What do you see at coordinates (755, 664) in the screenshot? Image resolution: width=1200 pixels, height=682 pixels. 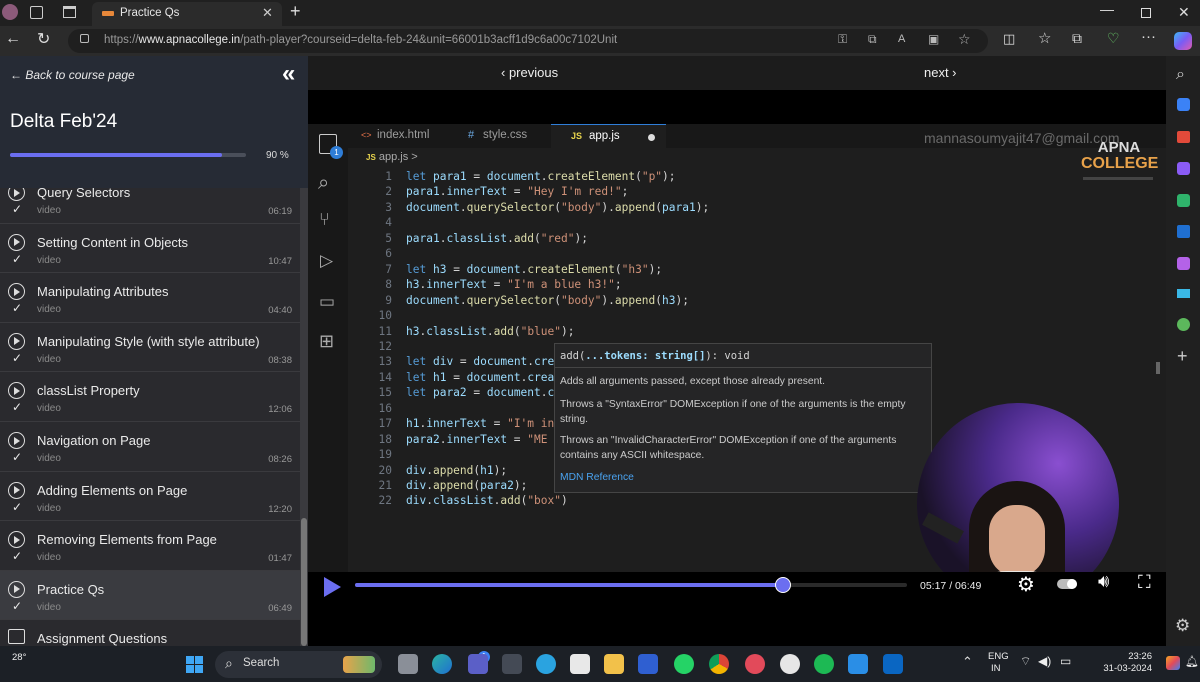 I see `red-app-icon` at bounding box center [755, 664].